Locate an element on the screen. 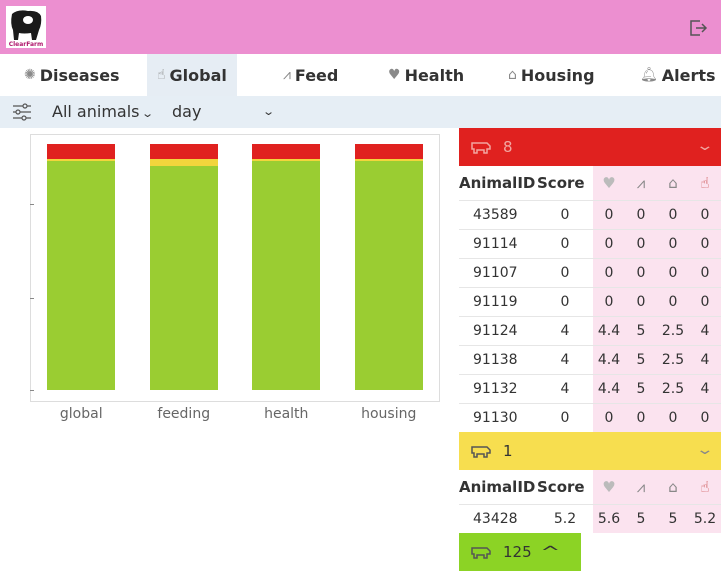 The width and height of the screenshot is (721, 573). bar-global-ok is located at coordinates (81, 275).